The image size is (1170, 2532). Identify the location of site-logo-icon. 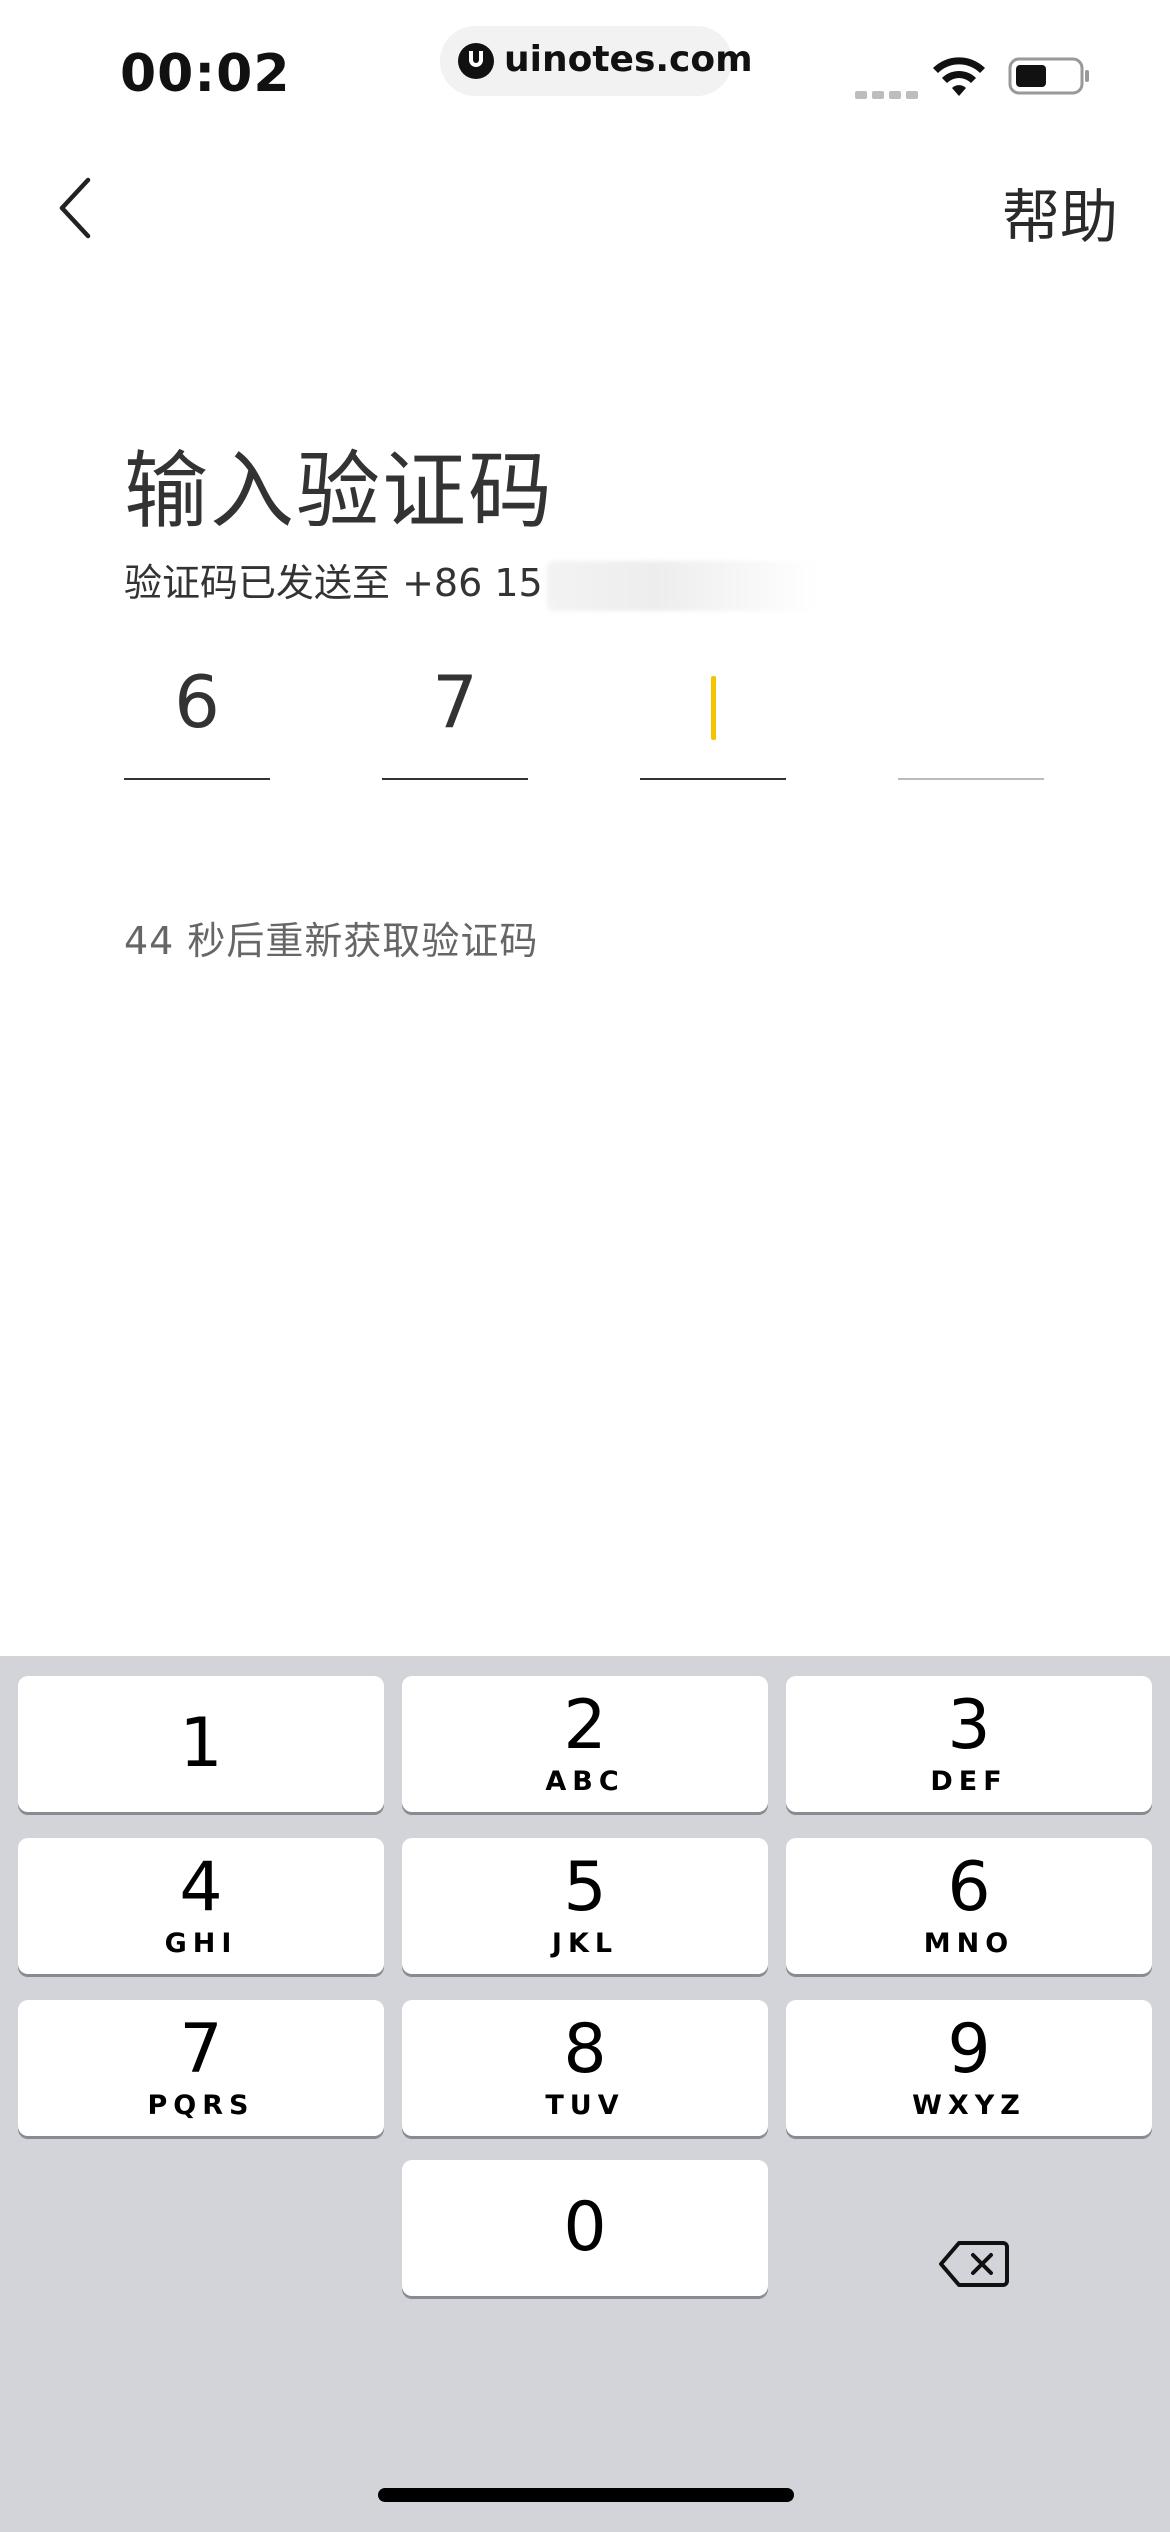
(476, 61).